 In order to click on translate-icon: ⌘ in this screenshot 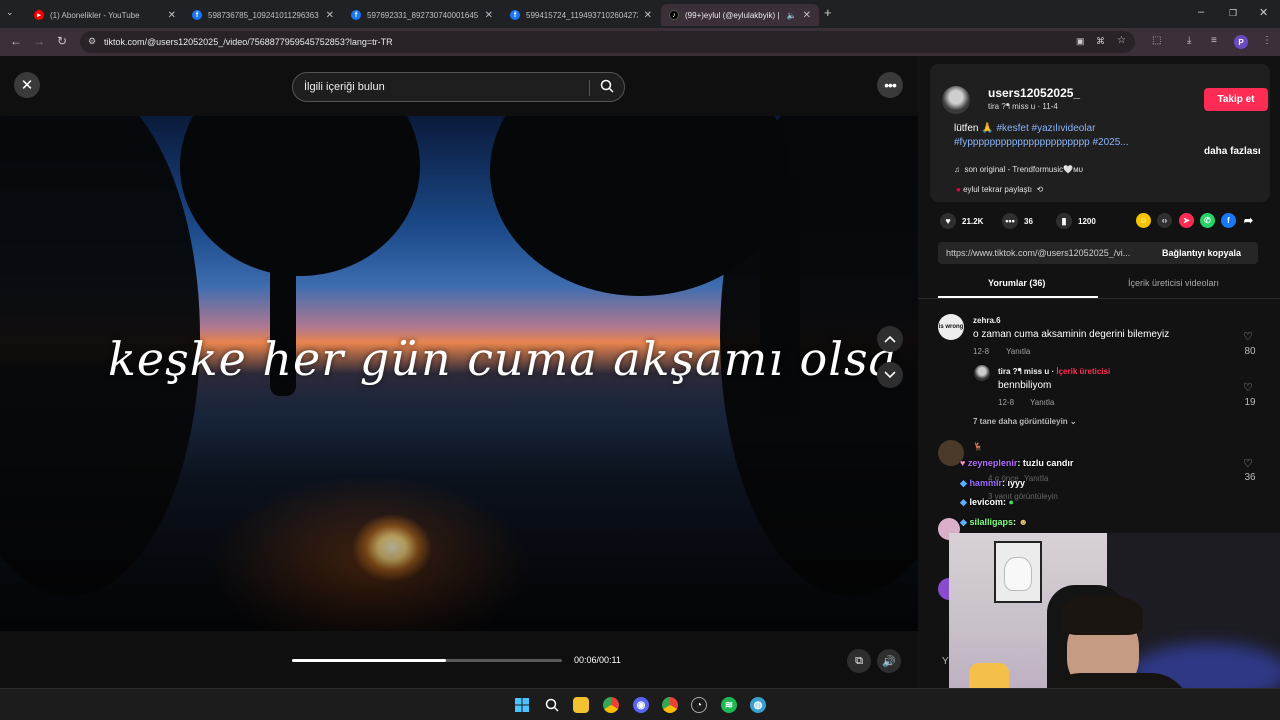, I will do `click(1100, 41)`.